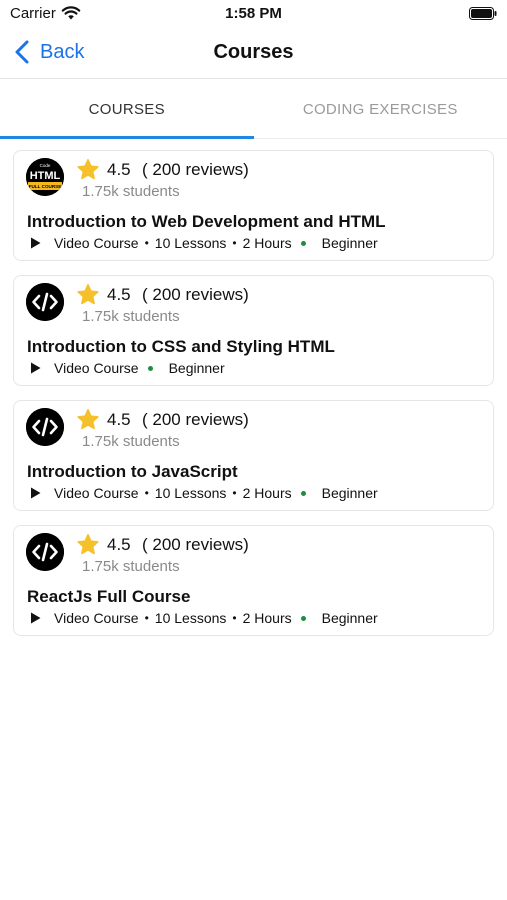  What do you see at coordinates (109, 596) in the screenshot?
I see `course-title: ReactJs Full Course` at bounding box center [109, 596].